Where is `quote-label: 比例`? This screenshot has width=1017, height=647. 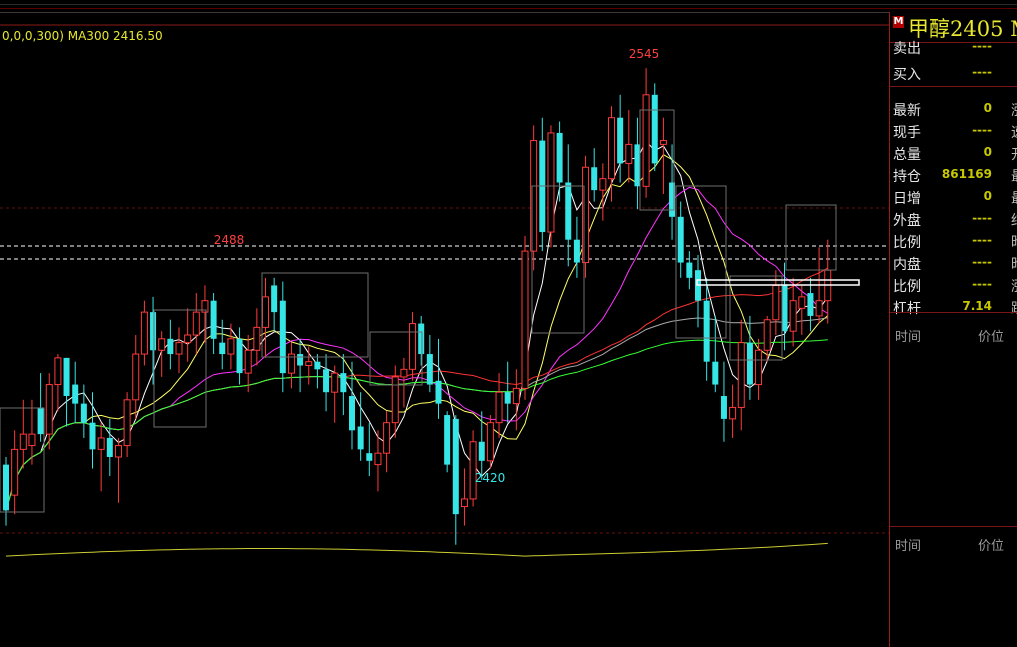
quote-label: 比例 is located at coordinates (907, 287).